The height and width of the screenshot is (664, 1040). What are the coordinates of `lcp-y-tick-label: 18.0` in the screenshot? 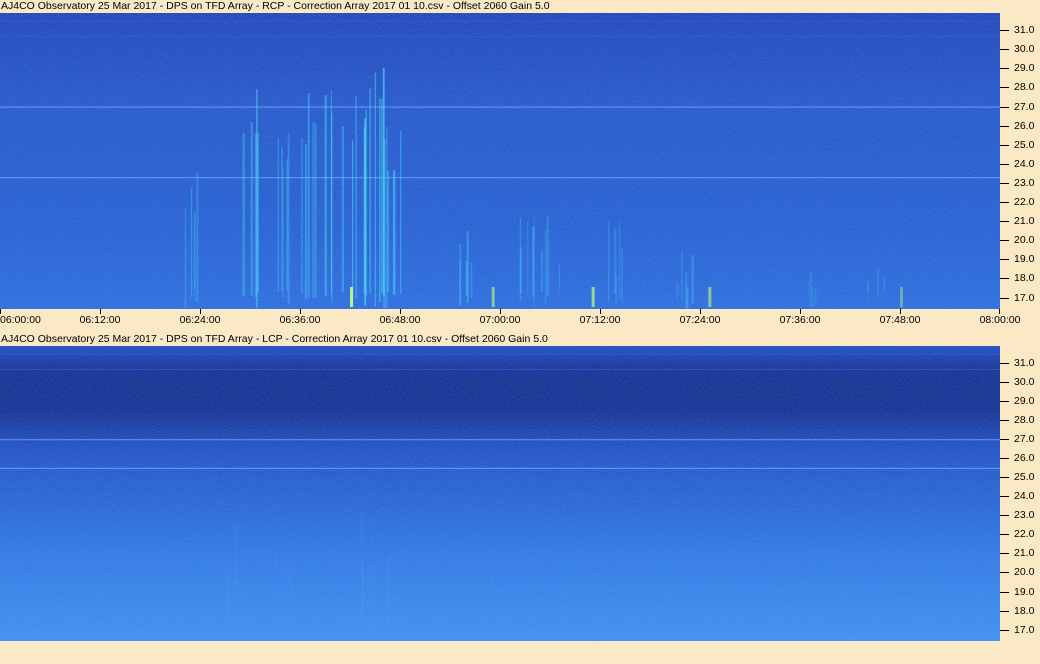 It's located at (1024, 610).